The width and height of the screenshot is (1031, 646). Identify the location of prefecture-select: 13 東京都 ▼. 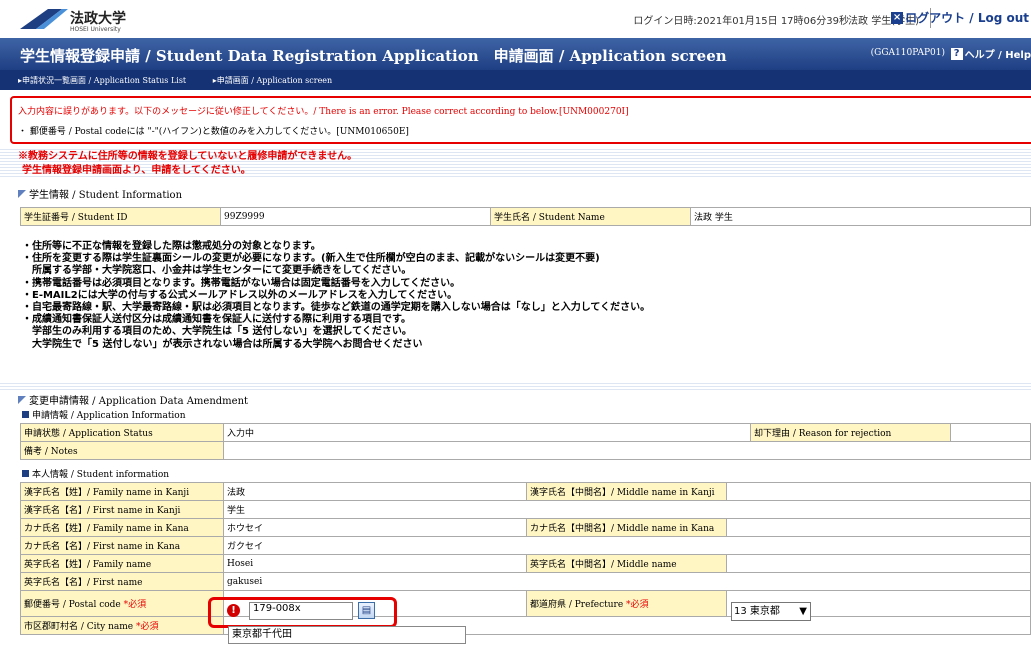
(771, 611).